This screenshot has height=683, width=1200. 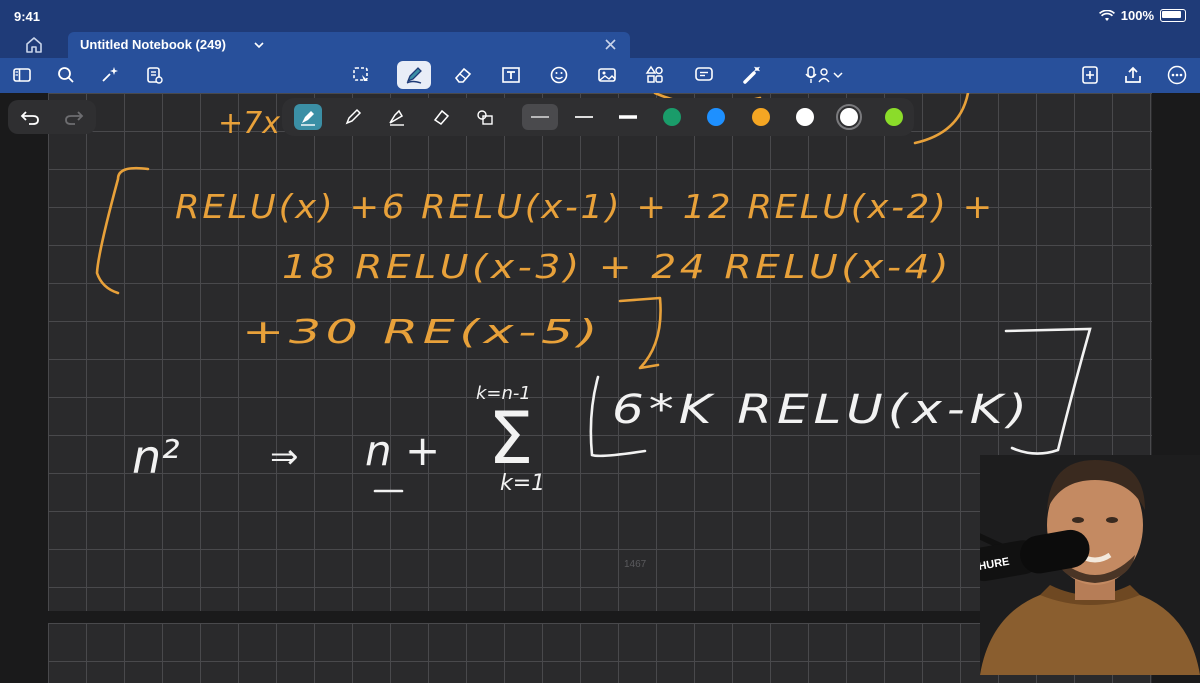 What do you see at coordinates (640, 333) in the screenshot?
I see `right-bracket` at bounding box center [640, 333].